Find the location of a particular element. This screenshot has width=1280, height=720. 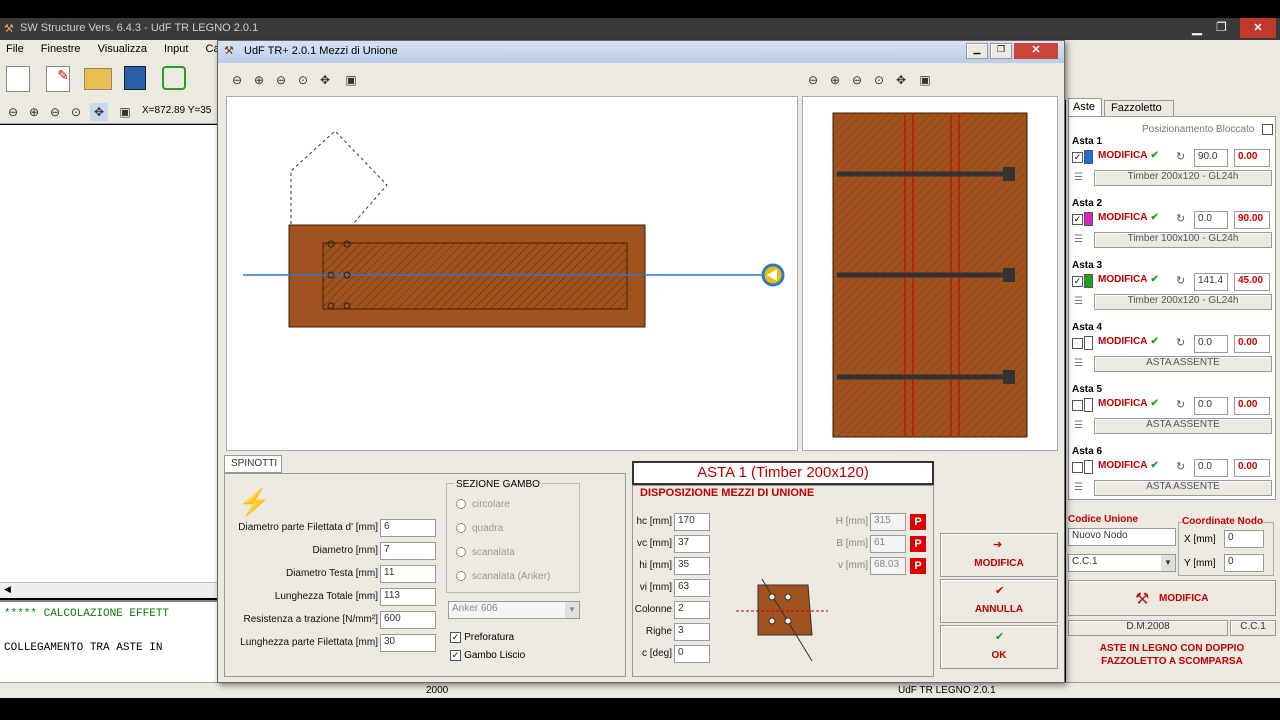

dialog-maximize-icon: ❐ is located at coordinates (1001, 51).